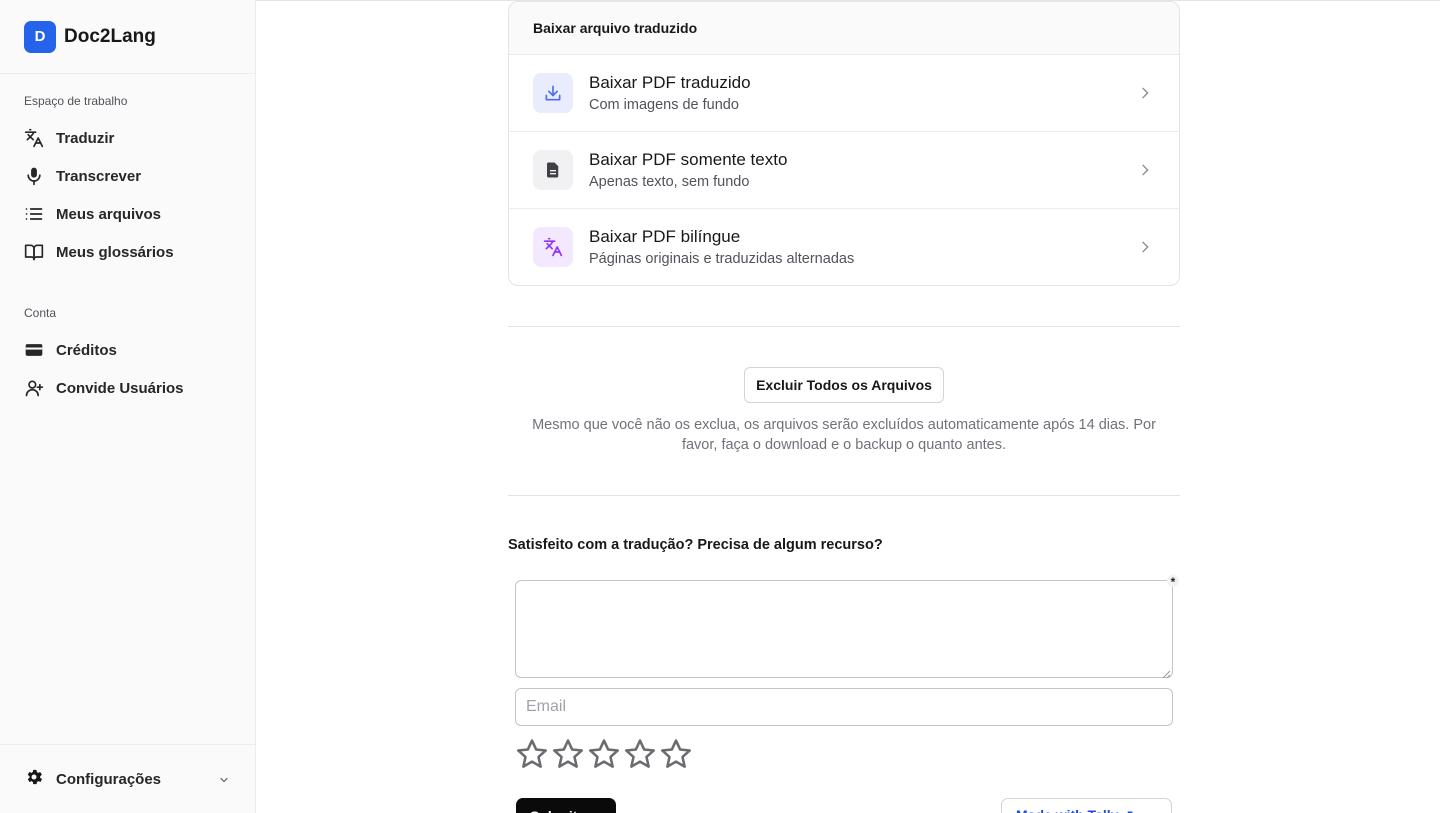  I want to click on option-title: Baixar PDF bilíngue, so click(665, 236).